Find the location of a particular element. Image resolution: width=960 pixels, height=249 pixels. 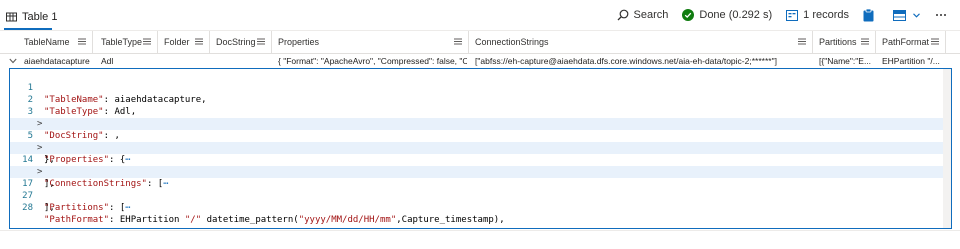

tab-label: Table 1 is located at coordinates (40, 17).